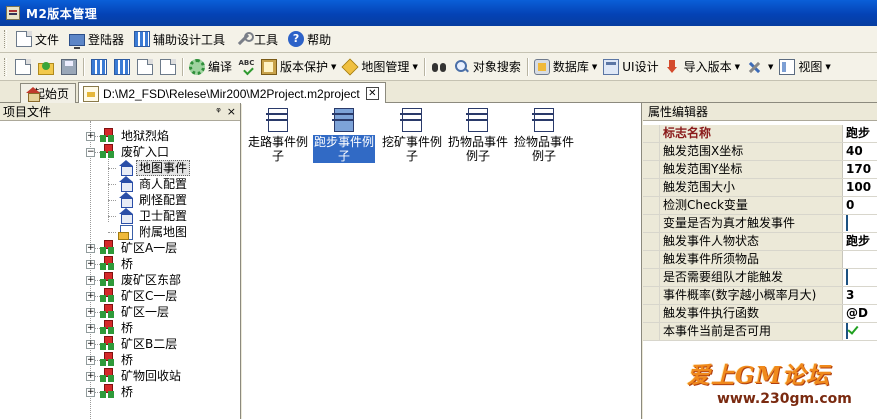 The height and width of the screenshot is (419, 877). What do you see at coordinates (90, 152) in the screenshot?
I see `tree-expander: −` at bounding box center [90, 152].